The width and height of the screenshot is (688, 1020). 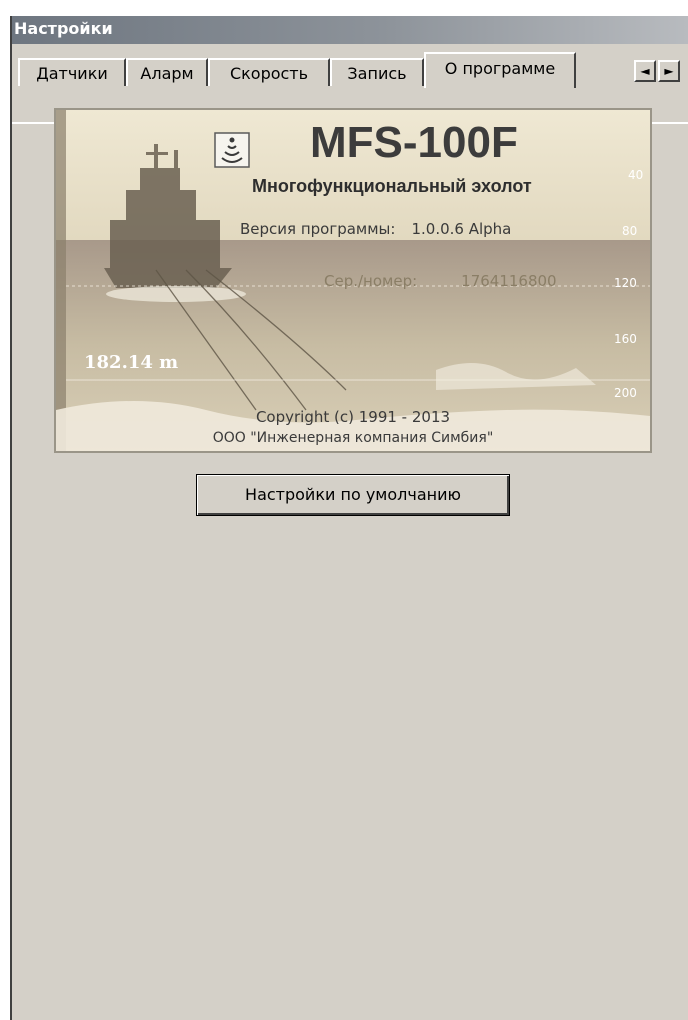 I want to click on tab-sensors: Датчики, so click(x=72, y=72).